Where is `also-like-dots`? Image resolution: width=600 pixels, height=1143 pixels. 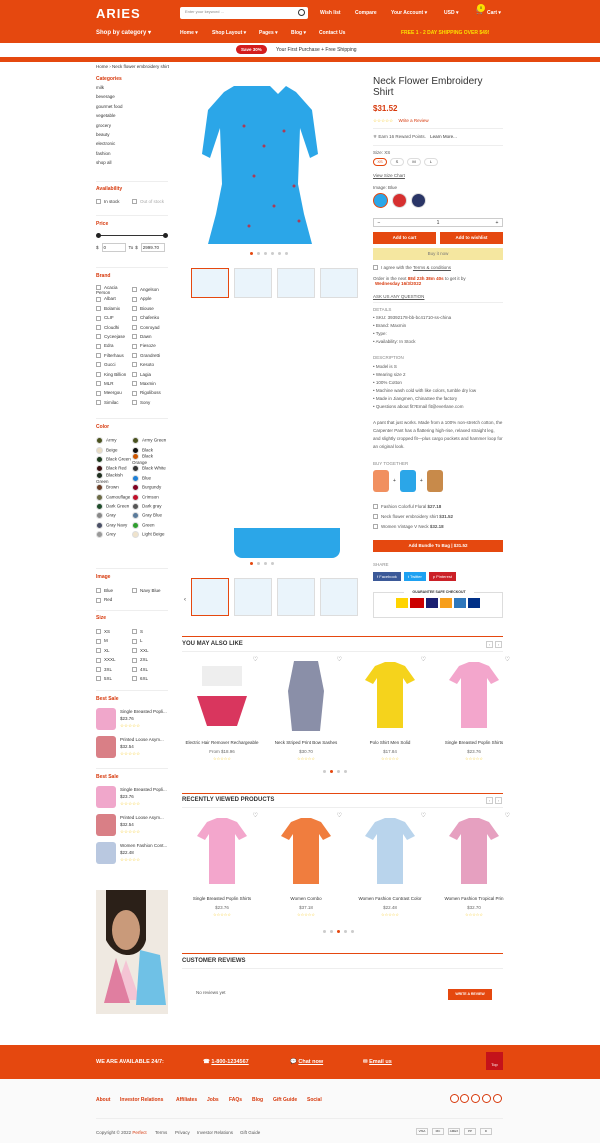
also-like-dots is located at coordinates (335, 771).